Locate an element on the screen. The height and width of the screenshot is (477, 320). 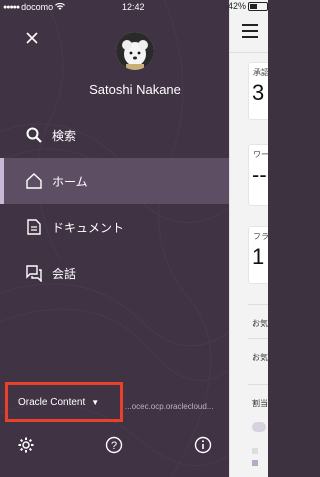
close-icon is located at coordinates (32, 38).